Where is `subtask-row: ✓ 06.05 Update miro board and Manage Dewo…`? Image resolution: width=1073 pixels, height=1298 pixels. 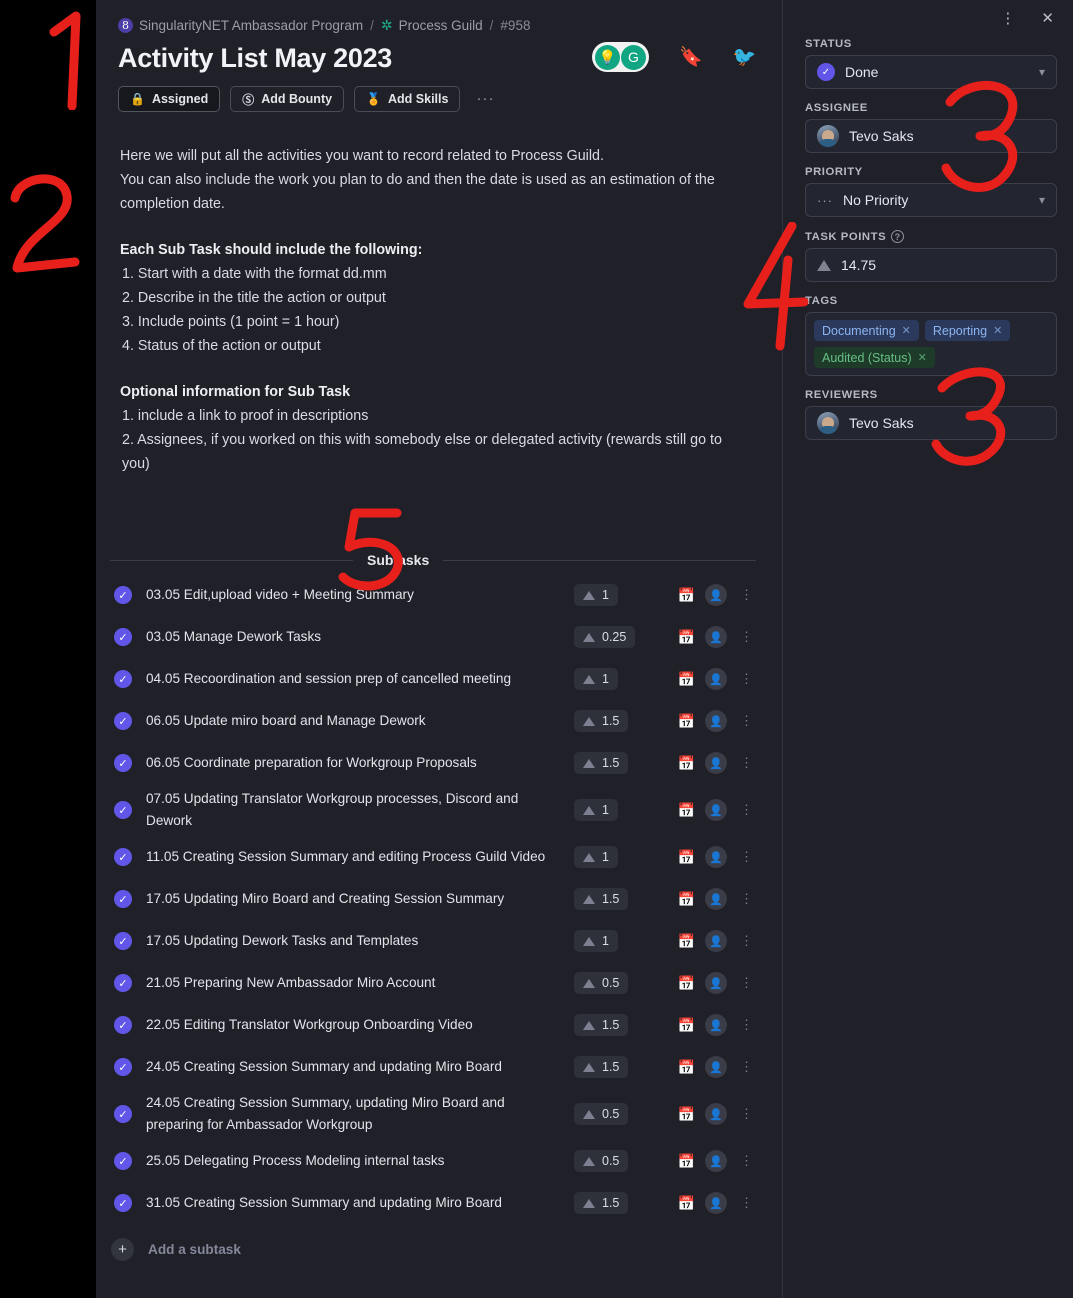 subtask-row: ✓ 06.05 Update miro board and Manage Dewo… is located at coordinates (435, 721).